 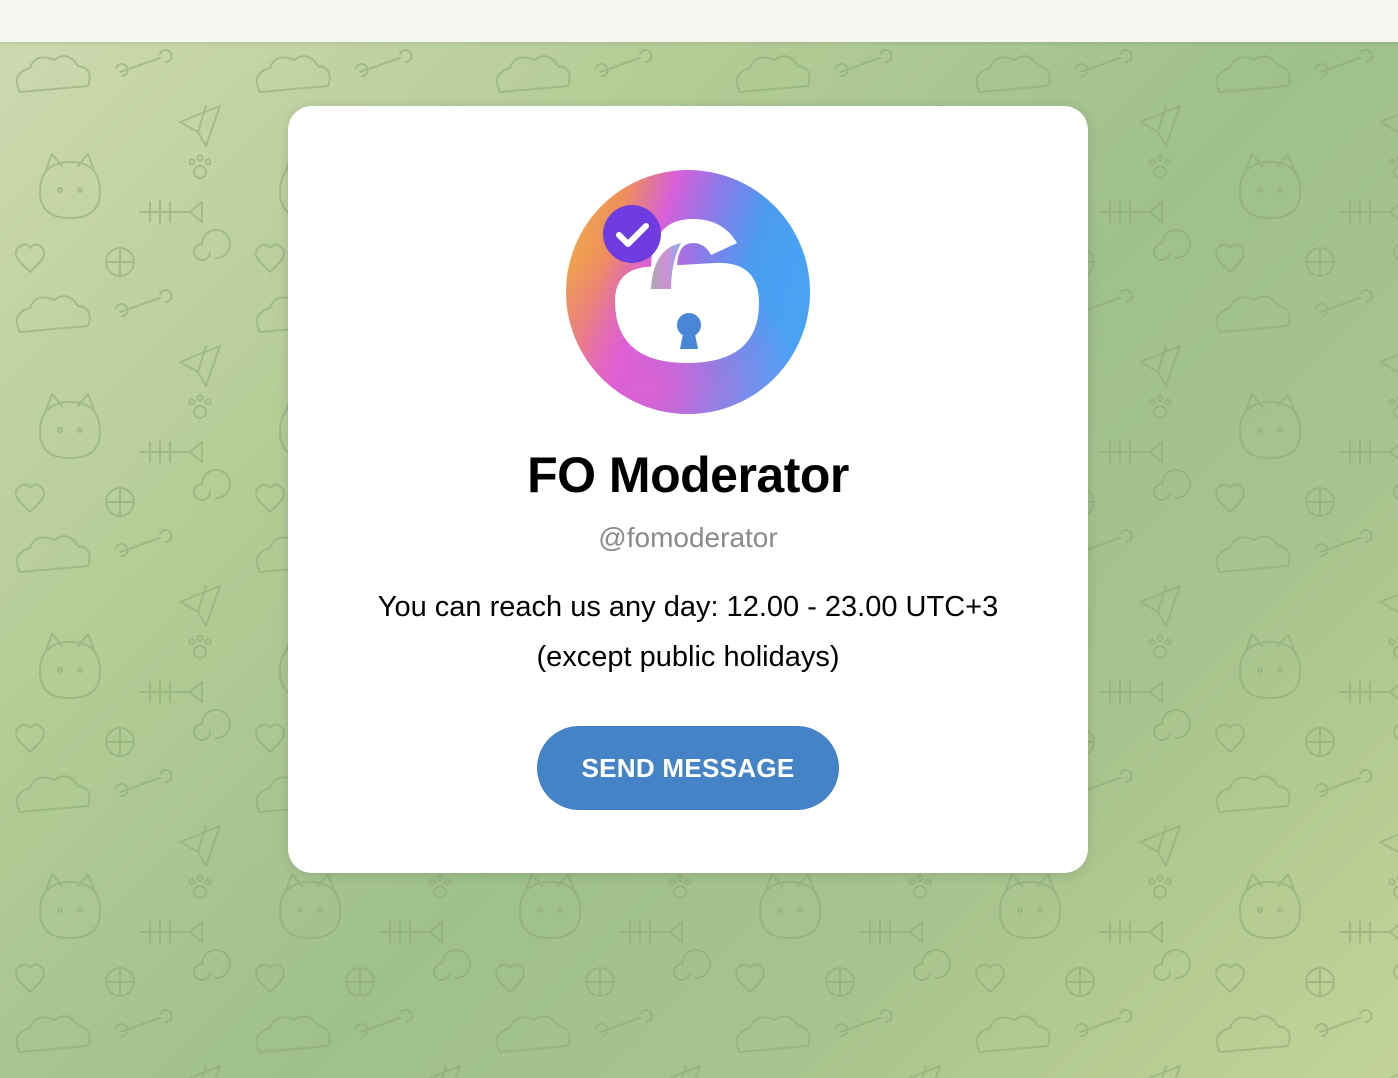 I want to click on profile-name: FO Moderator, so click(x=688, y=475).